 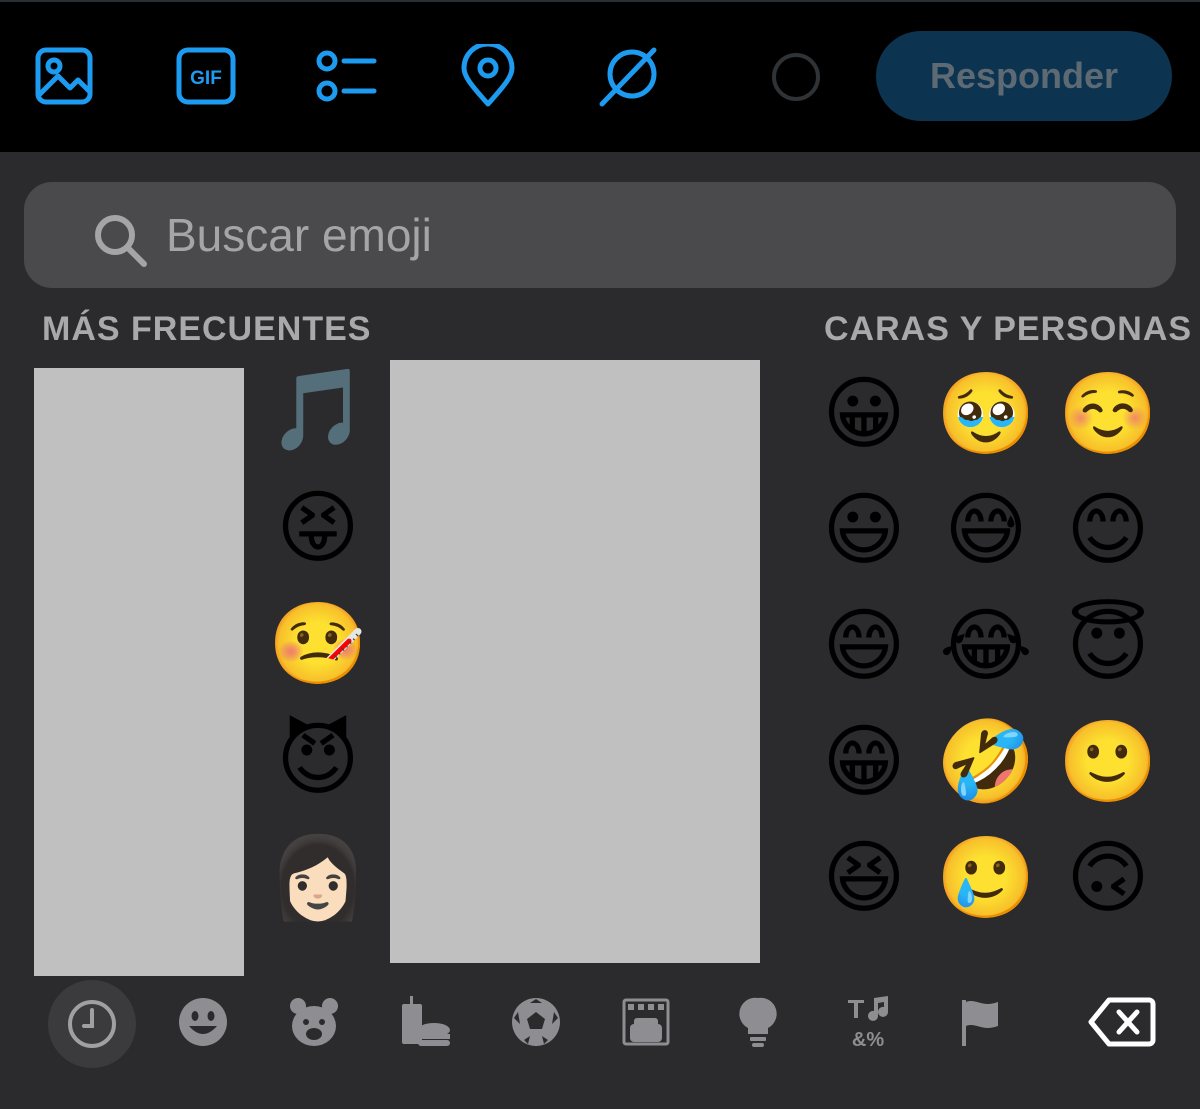 What do you see at coordinates (630, 76) in the screenshot?
I see `no-circle-icon` at bounding box center [630, 76].